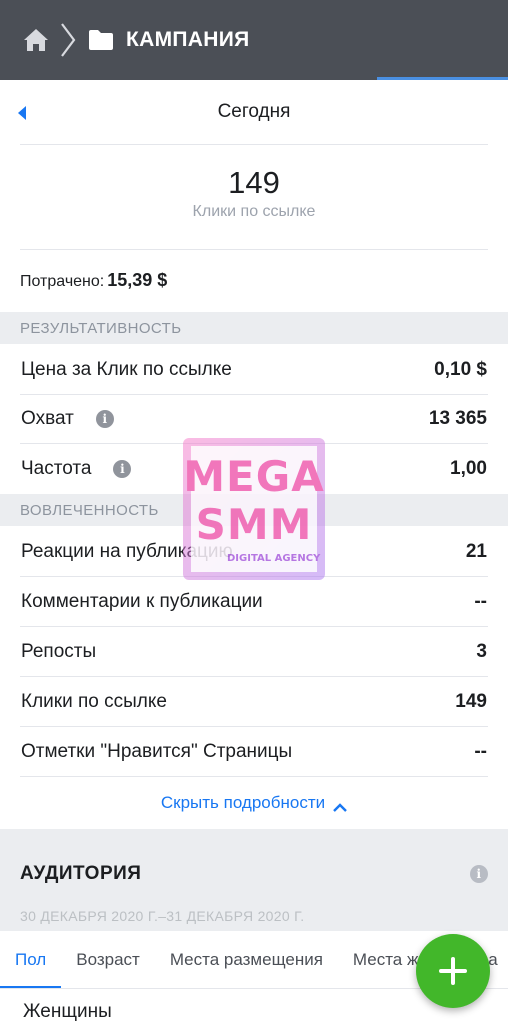 The height and width of the screenshot is (1024, 508). Describe the element at coordinates (62, 281) in the screenshot. I see `spent-label: Потрачено:` at that location.